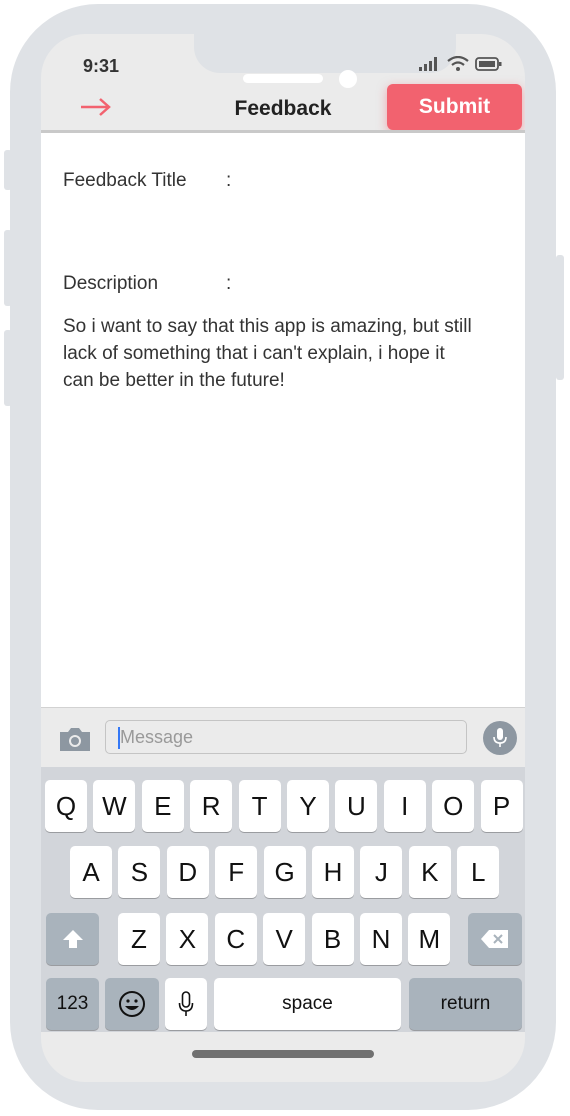 The height and width of the screenshot is (1116, 570). I want to click on key-g: G, so click(284, 872).